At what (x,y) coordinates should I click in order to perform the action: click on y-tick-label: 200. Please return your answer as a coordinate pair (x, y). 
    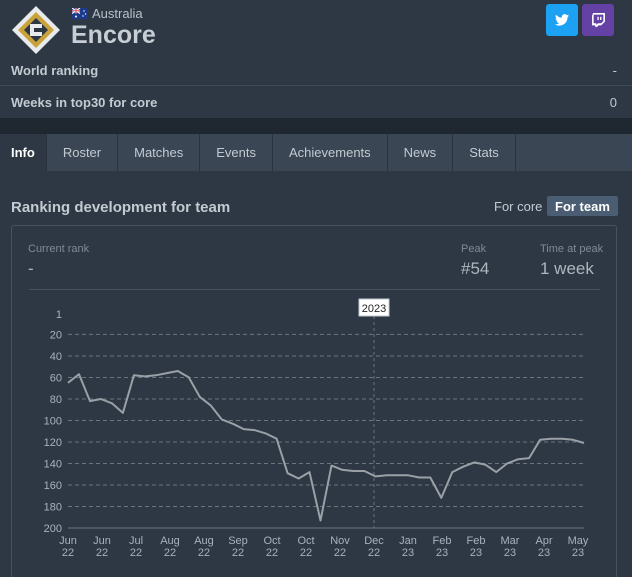
    Looking at the image, I should click on (53, 529).